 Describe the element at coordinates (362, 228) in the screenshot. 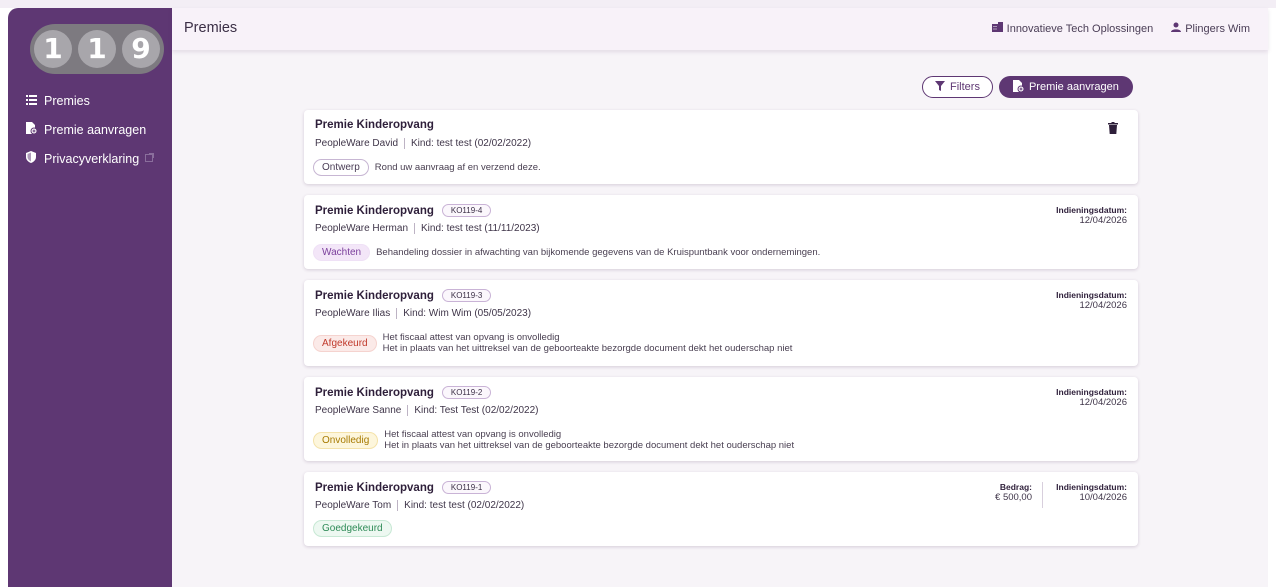

I see `person-name: PeopleWare Herman` at that location.